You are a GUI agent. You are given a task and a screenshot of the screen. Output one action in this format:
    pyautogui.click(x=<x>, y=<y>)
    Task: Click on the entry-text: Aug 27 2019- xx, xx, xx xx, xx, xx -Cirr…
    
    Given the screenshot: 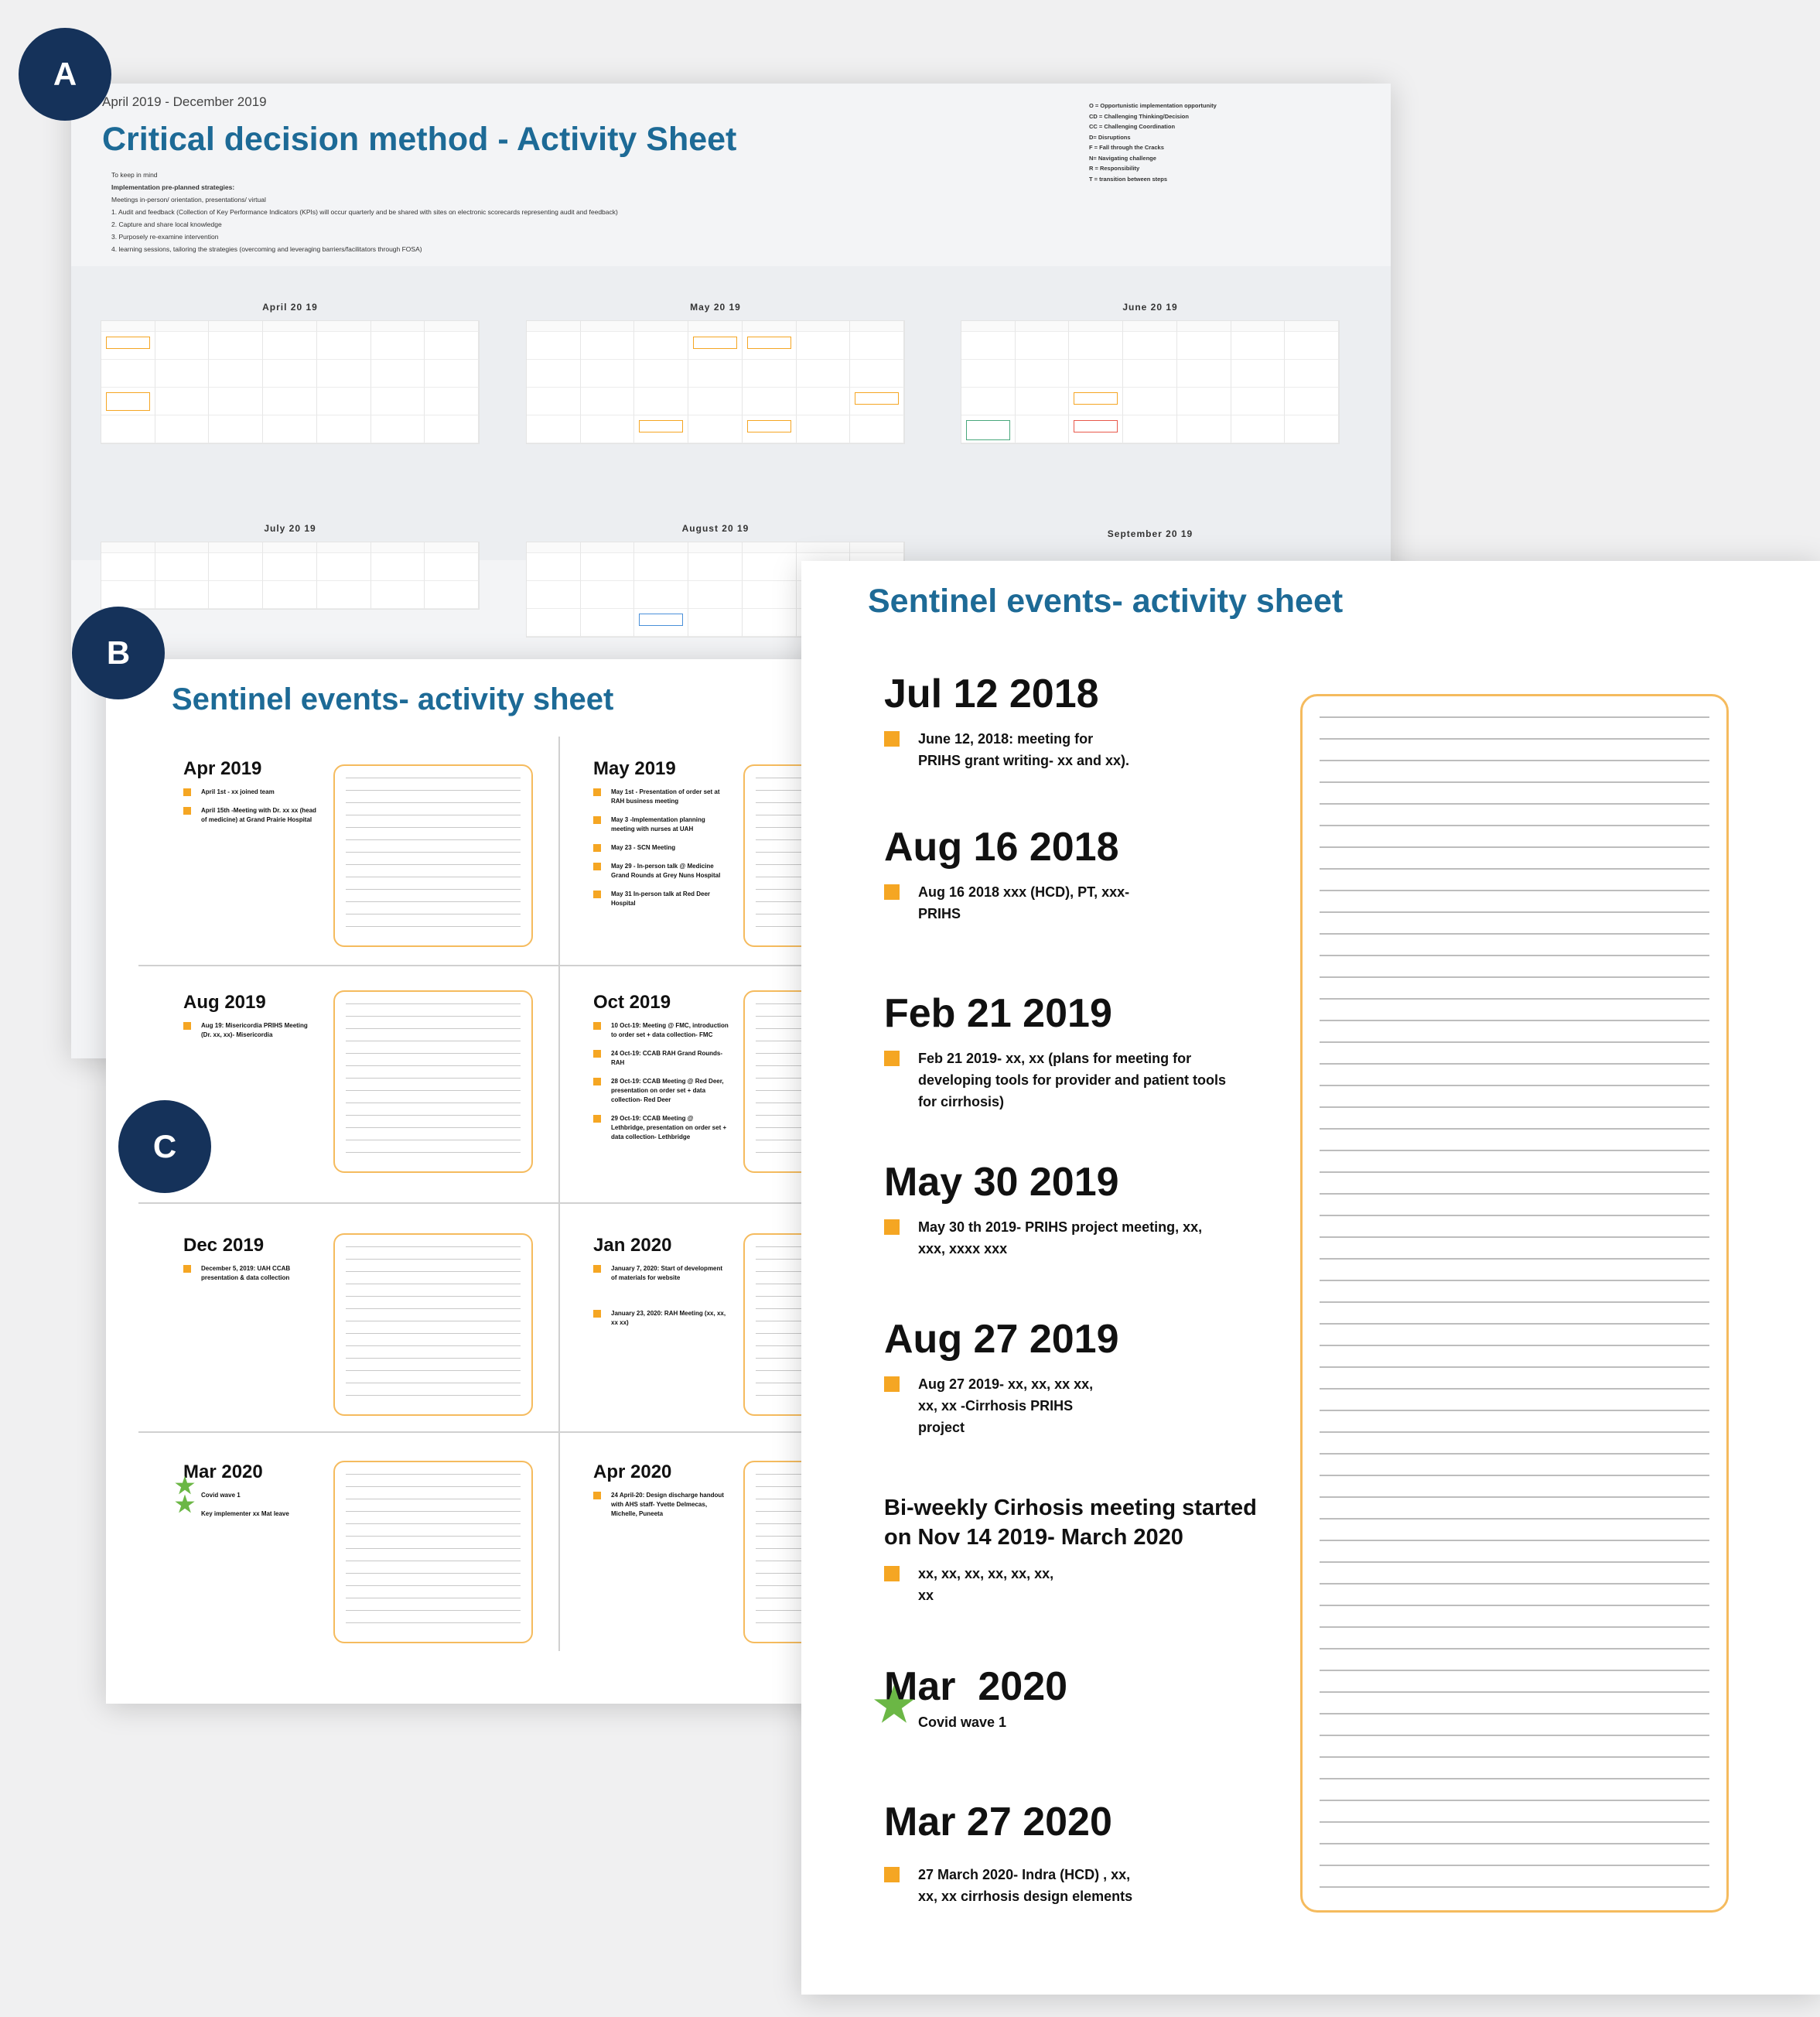 What is the action you would take?
    pyautogui.click(x=1000, y=1405)
    